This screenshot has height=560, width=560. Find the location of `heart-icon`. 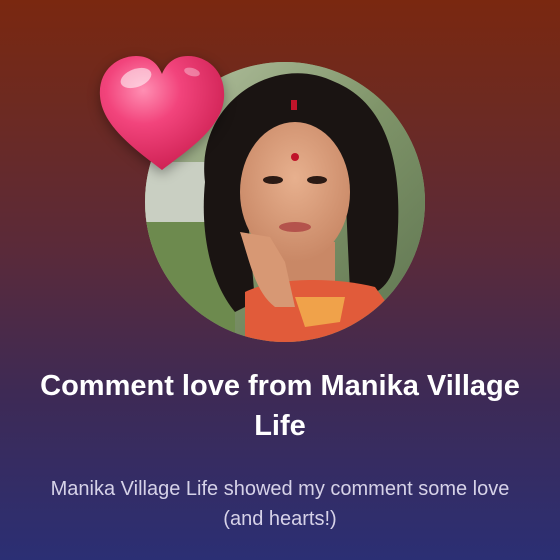

heart-icon is located at coordinates (162, 114).